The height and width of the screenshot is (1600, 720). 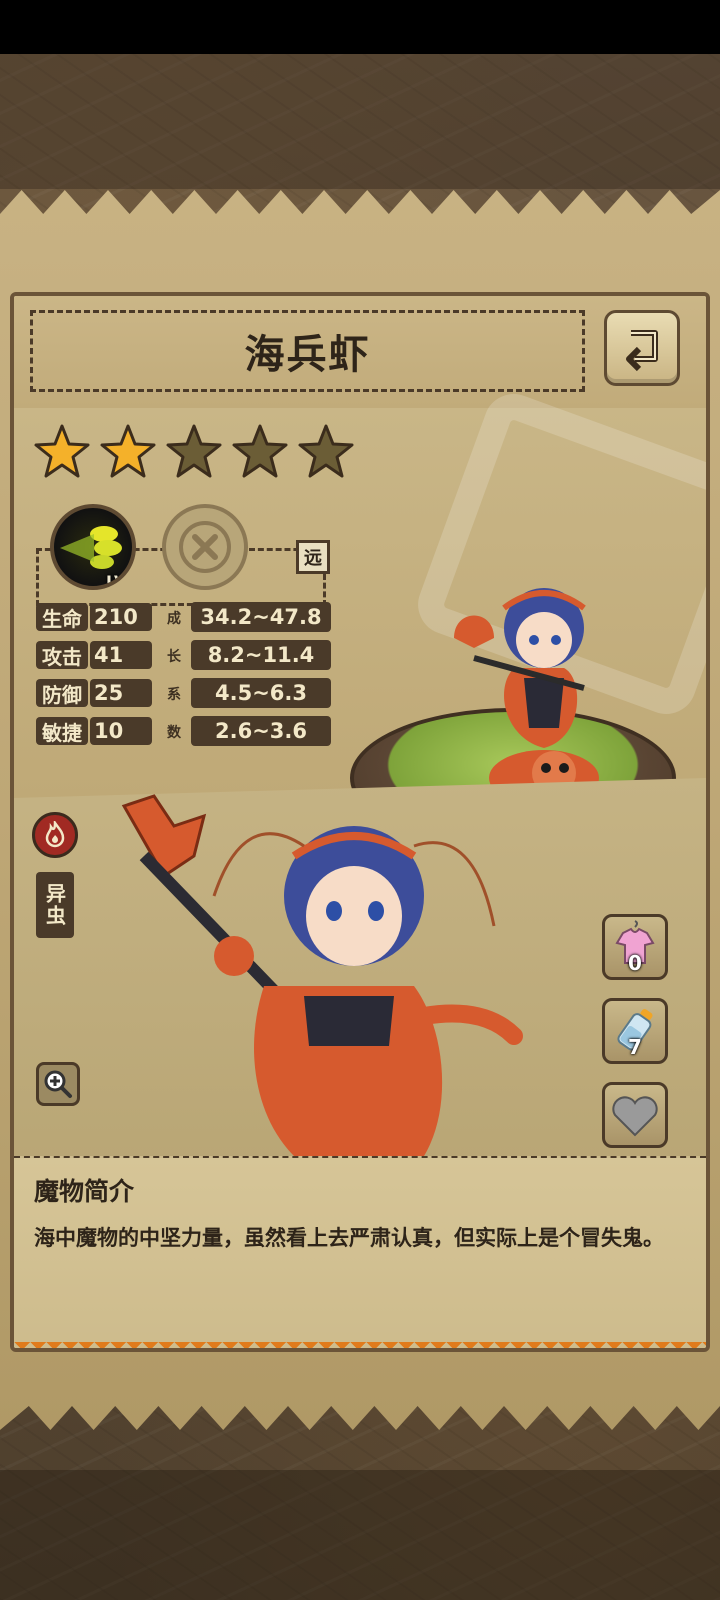 I want to click on heart-icon, so click(x=635, y=1116).